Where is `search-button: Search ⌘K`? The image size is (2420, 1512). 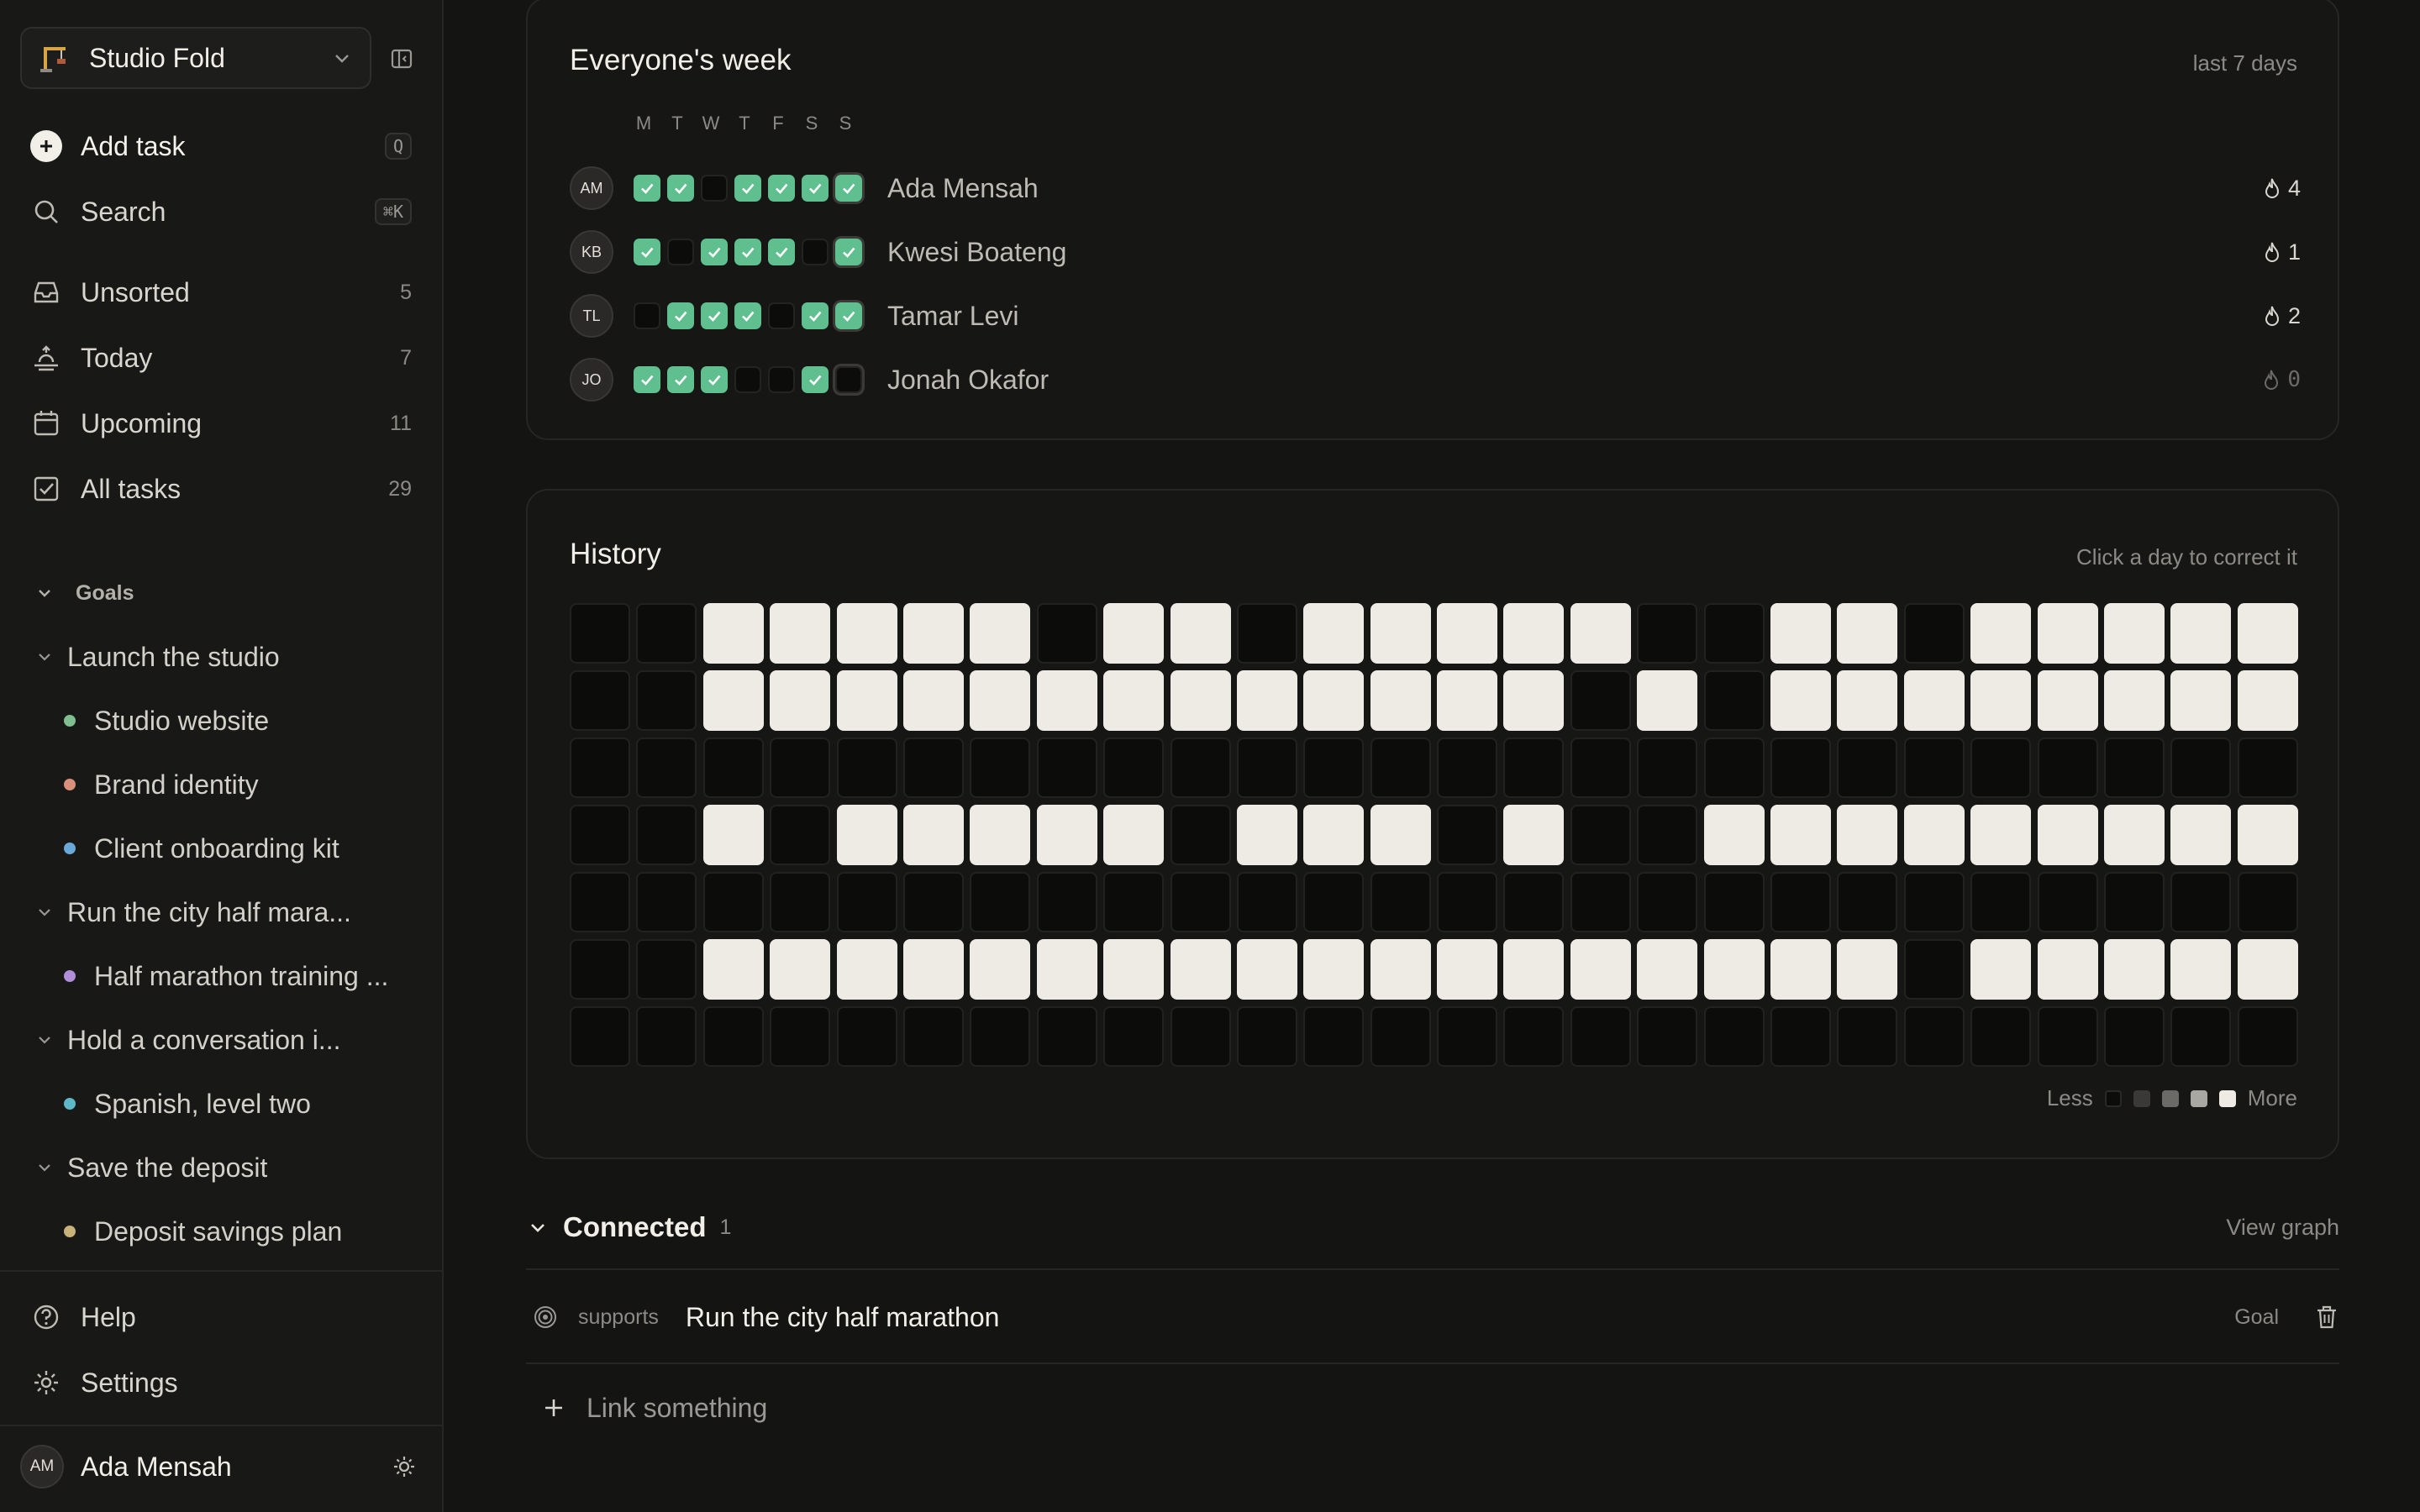 search-button: Search ⌘K is located at coordinates (221, 211).